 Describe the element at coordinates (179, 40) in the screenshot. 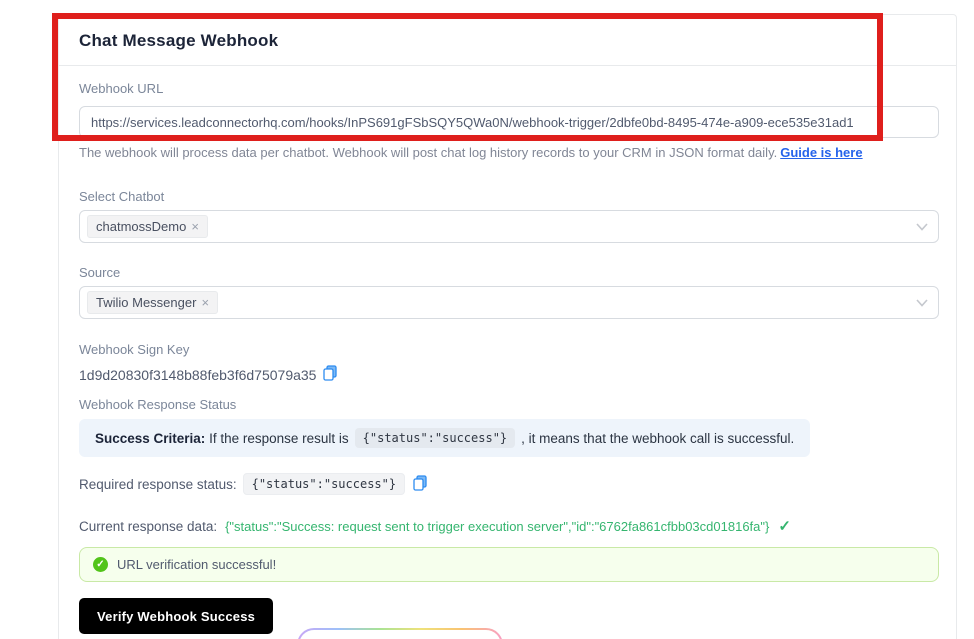

I see `page-title: Chat Message Webhook` at that location.